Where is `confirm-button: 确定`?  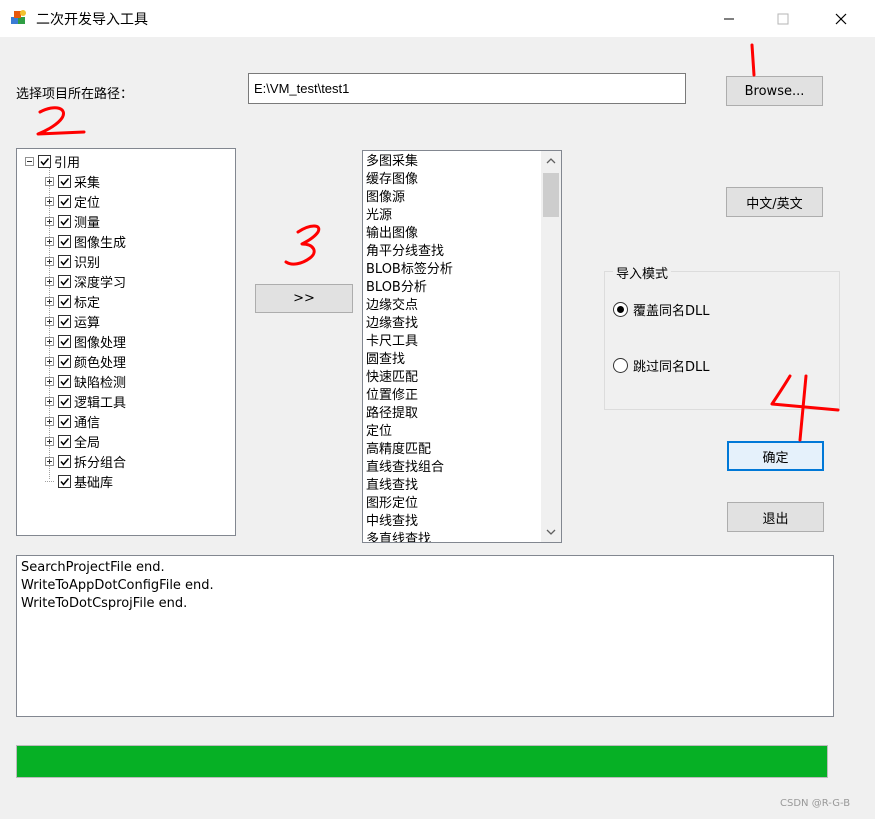 confirm-button: 确定 is located at coordinates (775, 456).